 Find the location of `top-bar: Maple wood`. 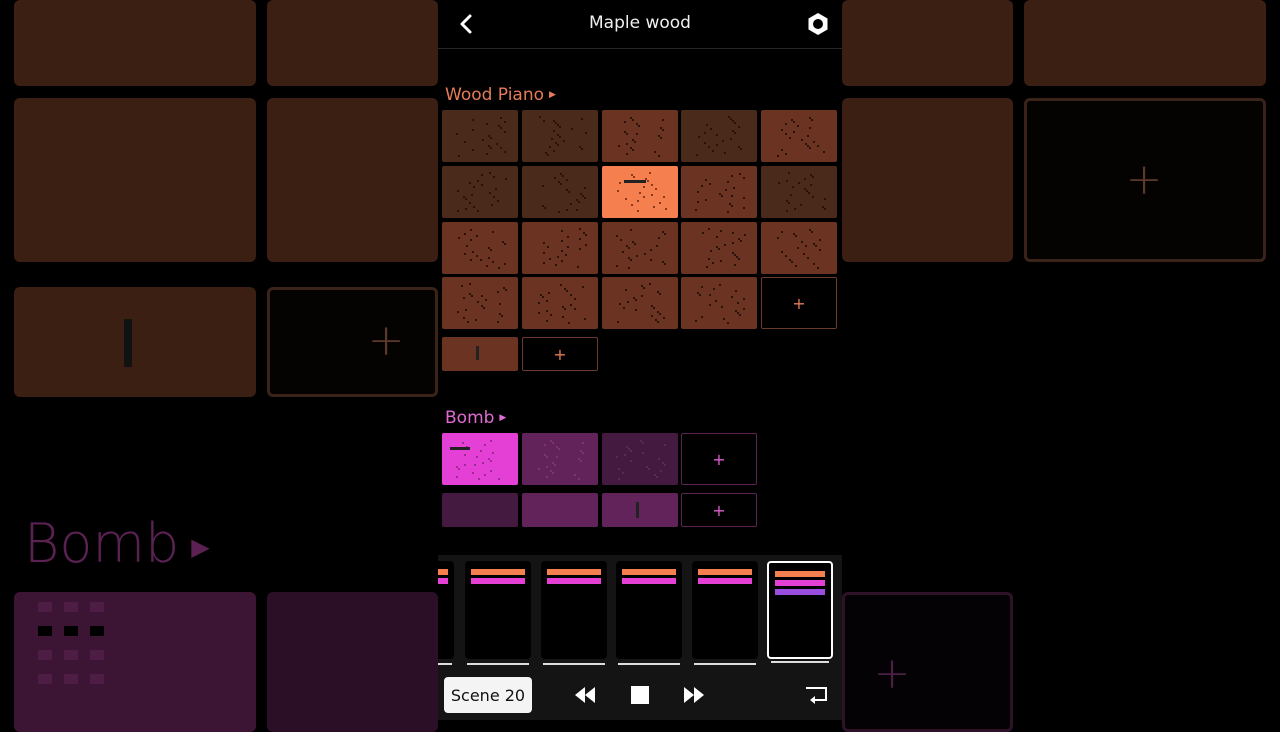

top-bar: Maple wood is located at coordinates (640, 24).